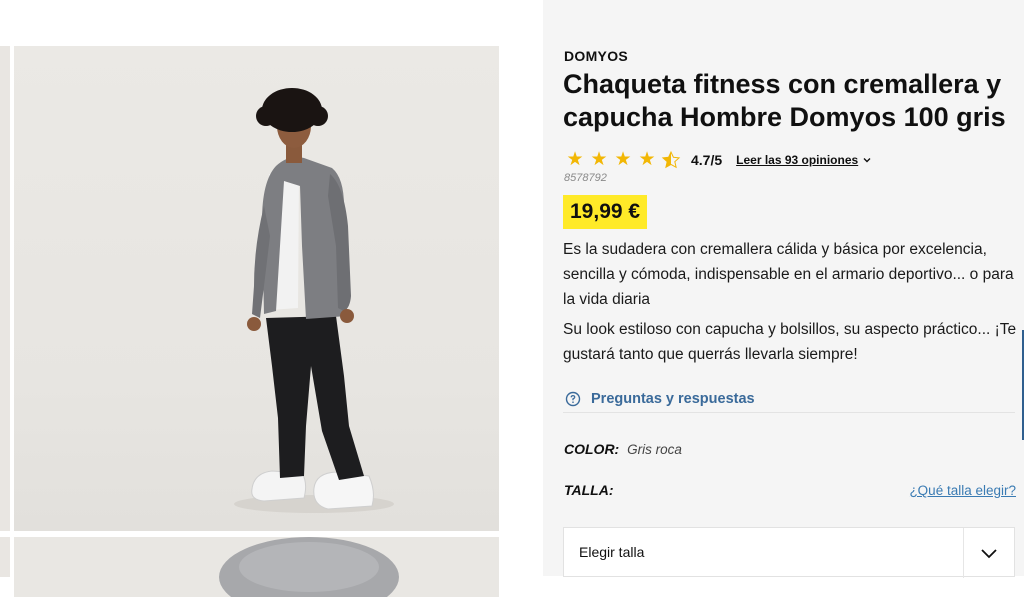 This screenshot has height=597, width=1024. I want to click on size-select-placeholder: Elegir talla, so click(611, 552).